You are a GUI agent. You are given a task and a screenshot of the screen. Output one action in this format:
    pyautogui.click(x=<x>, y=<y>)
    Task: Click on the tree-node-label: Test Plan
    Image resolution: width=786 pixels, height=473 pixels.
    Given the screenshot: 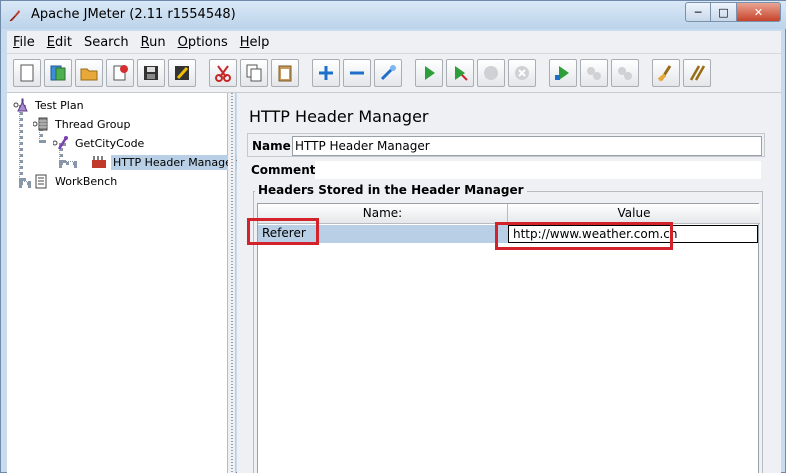 What is the action you would take?
    pyautogui.click(x=59, y=105)
    